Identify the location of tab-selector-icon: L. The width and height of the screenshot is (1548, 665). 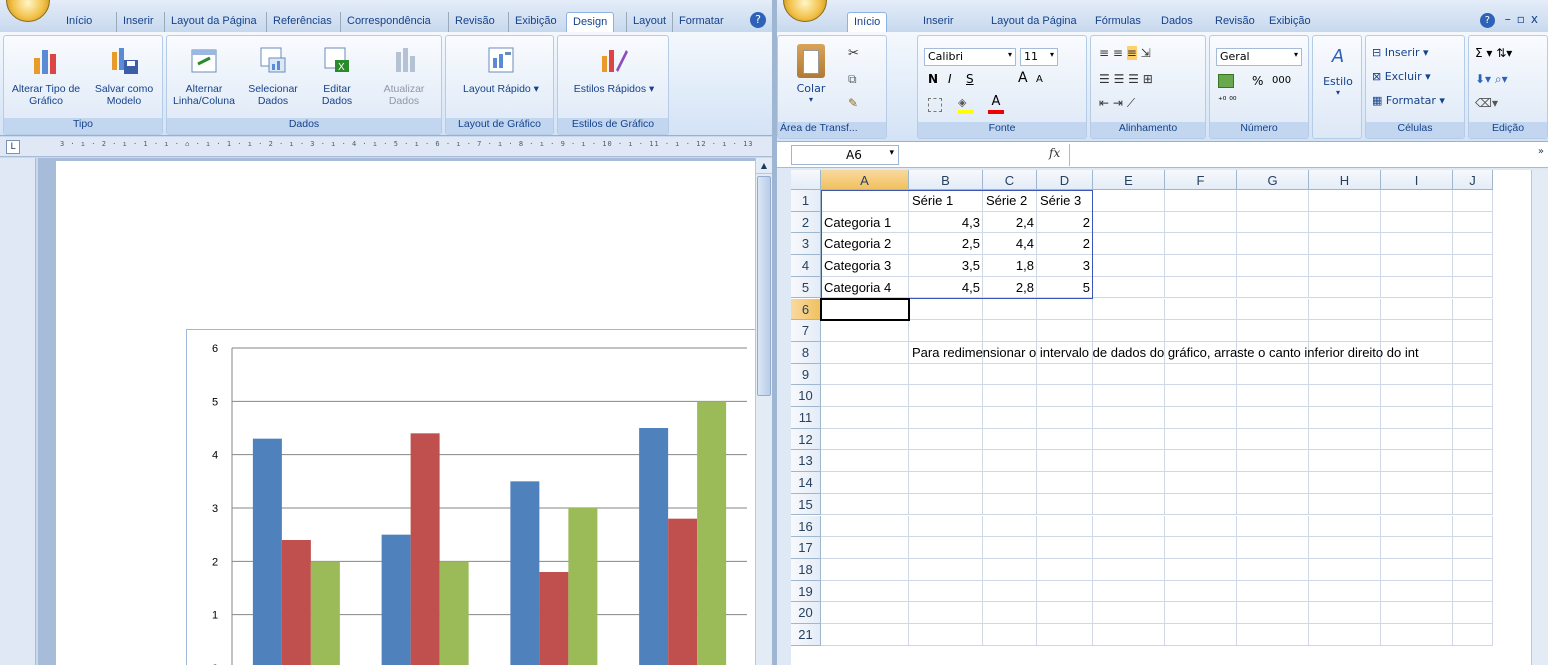
(13, 147).